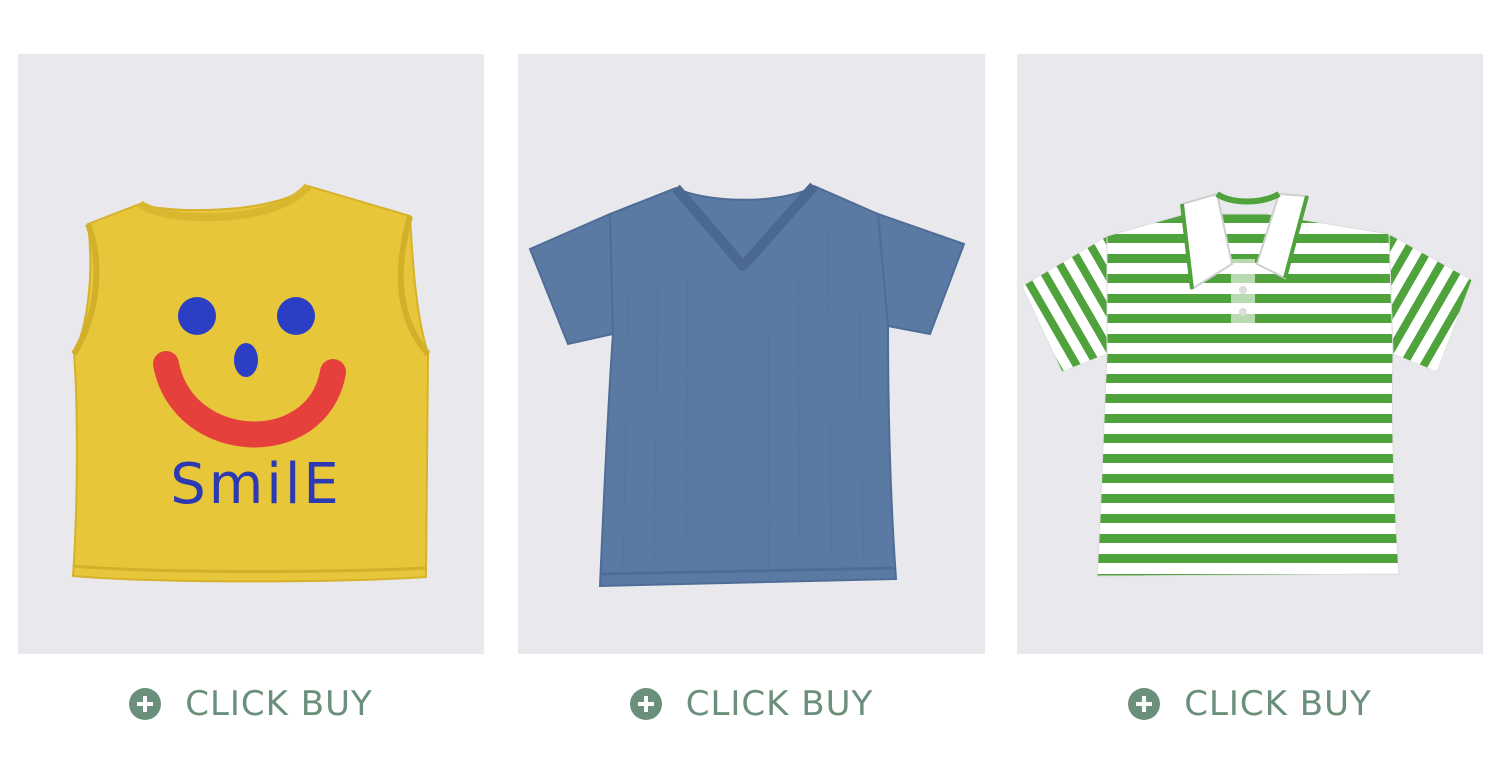 This screenshot has width=1500, height=771. I want to click on yellow-smile-tank-top-icon, so click(251, 383).